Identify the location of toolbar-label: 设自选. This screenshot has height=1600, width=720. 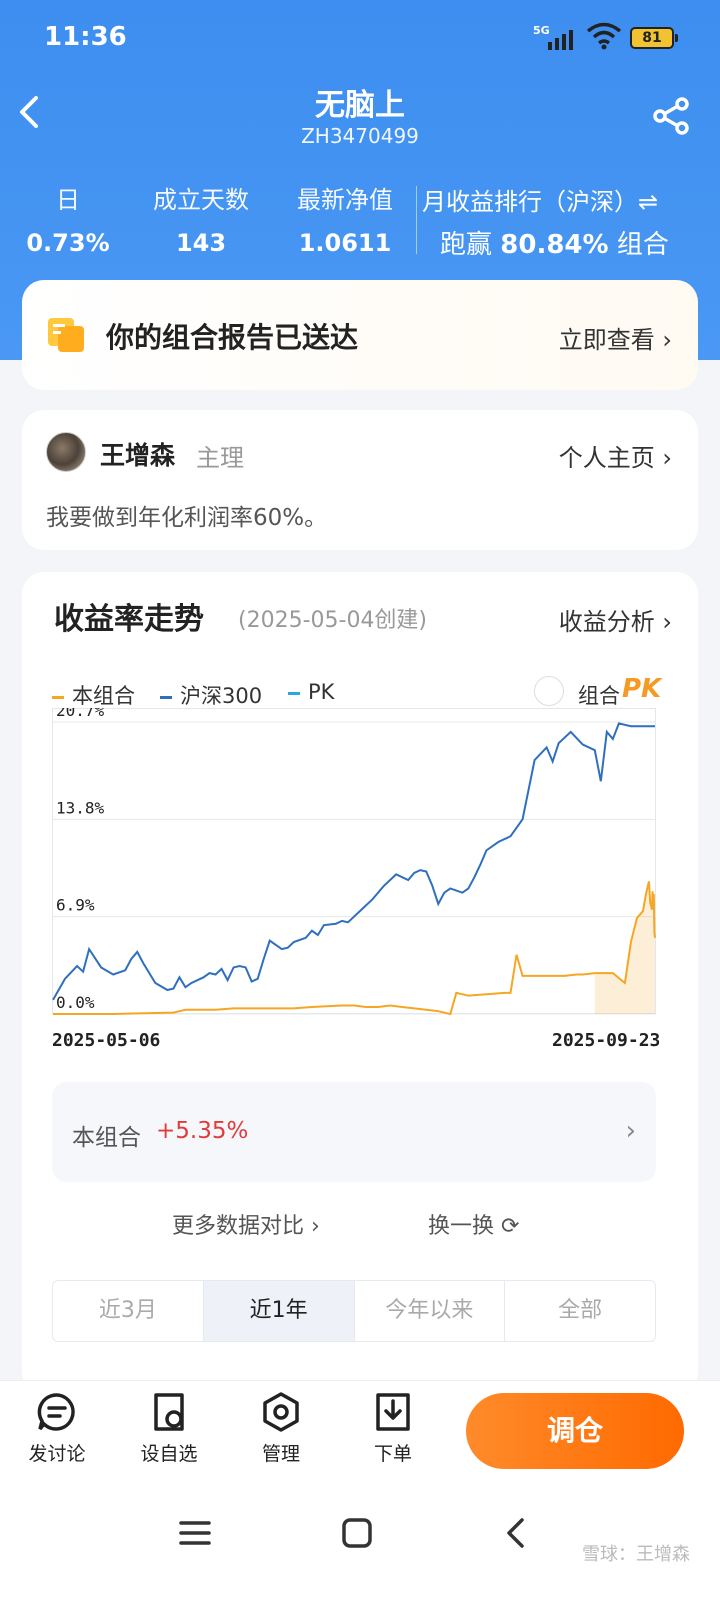
(169, 1454).